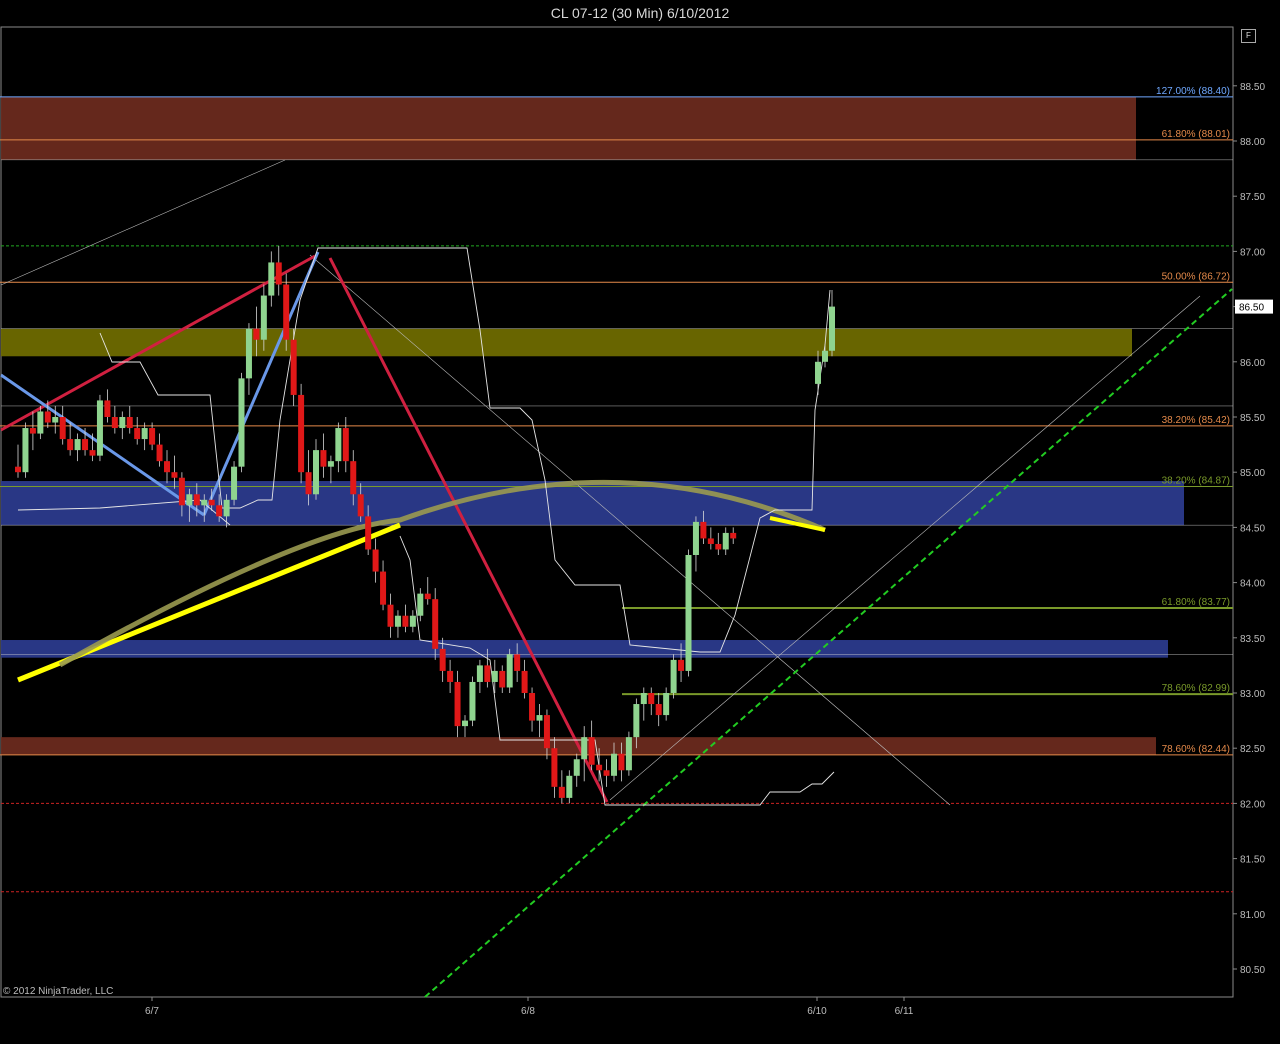  What do you see at coordinates (1252, 639) in the screenshot?
I see `y-tick-label-6: 83.50` at bounding box center [1252, 639].